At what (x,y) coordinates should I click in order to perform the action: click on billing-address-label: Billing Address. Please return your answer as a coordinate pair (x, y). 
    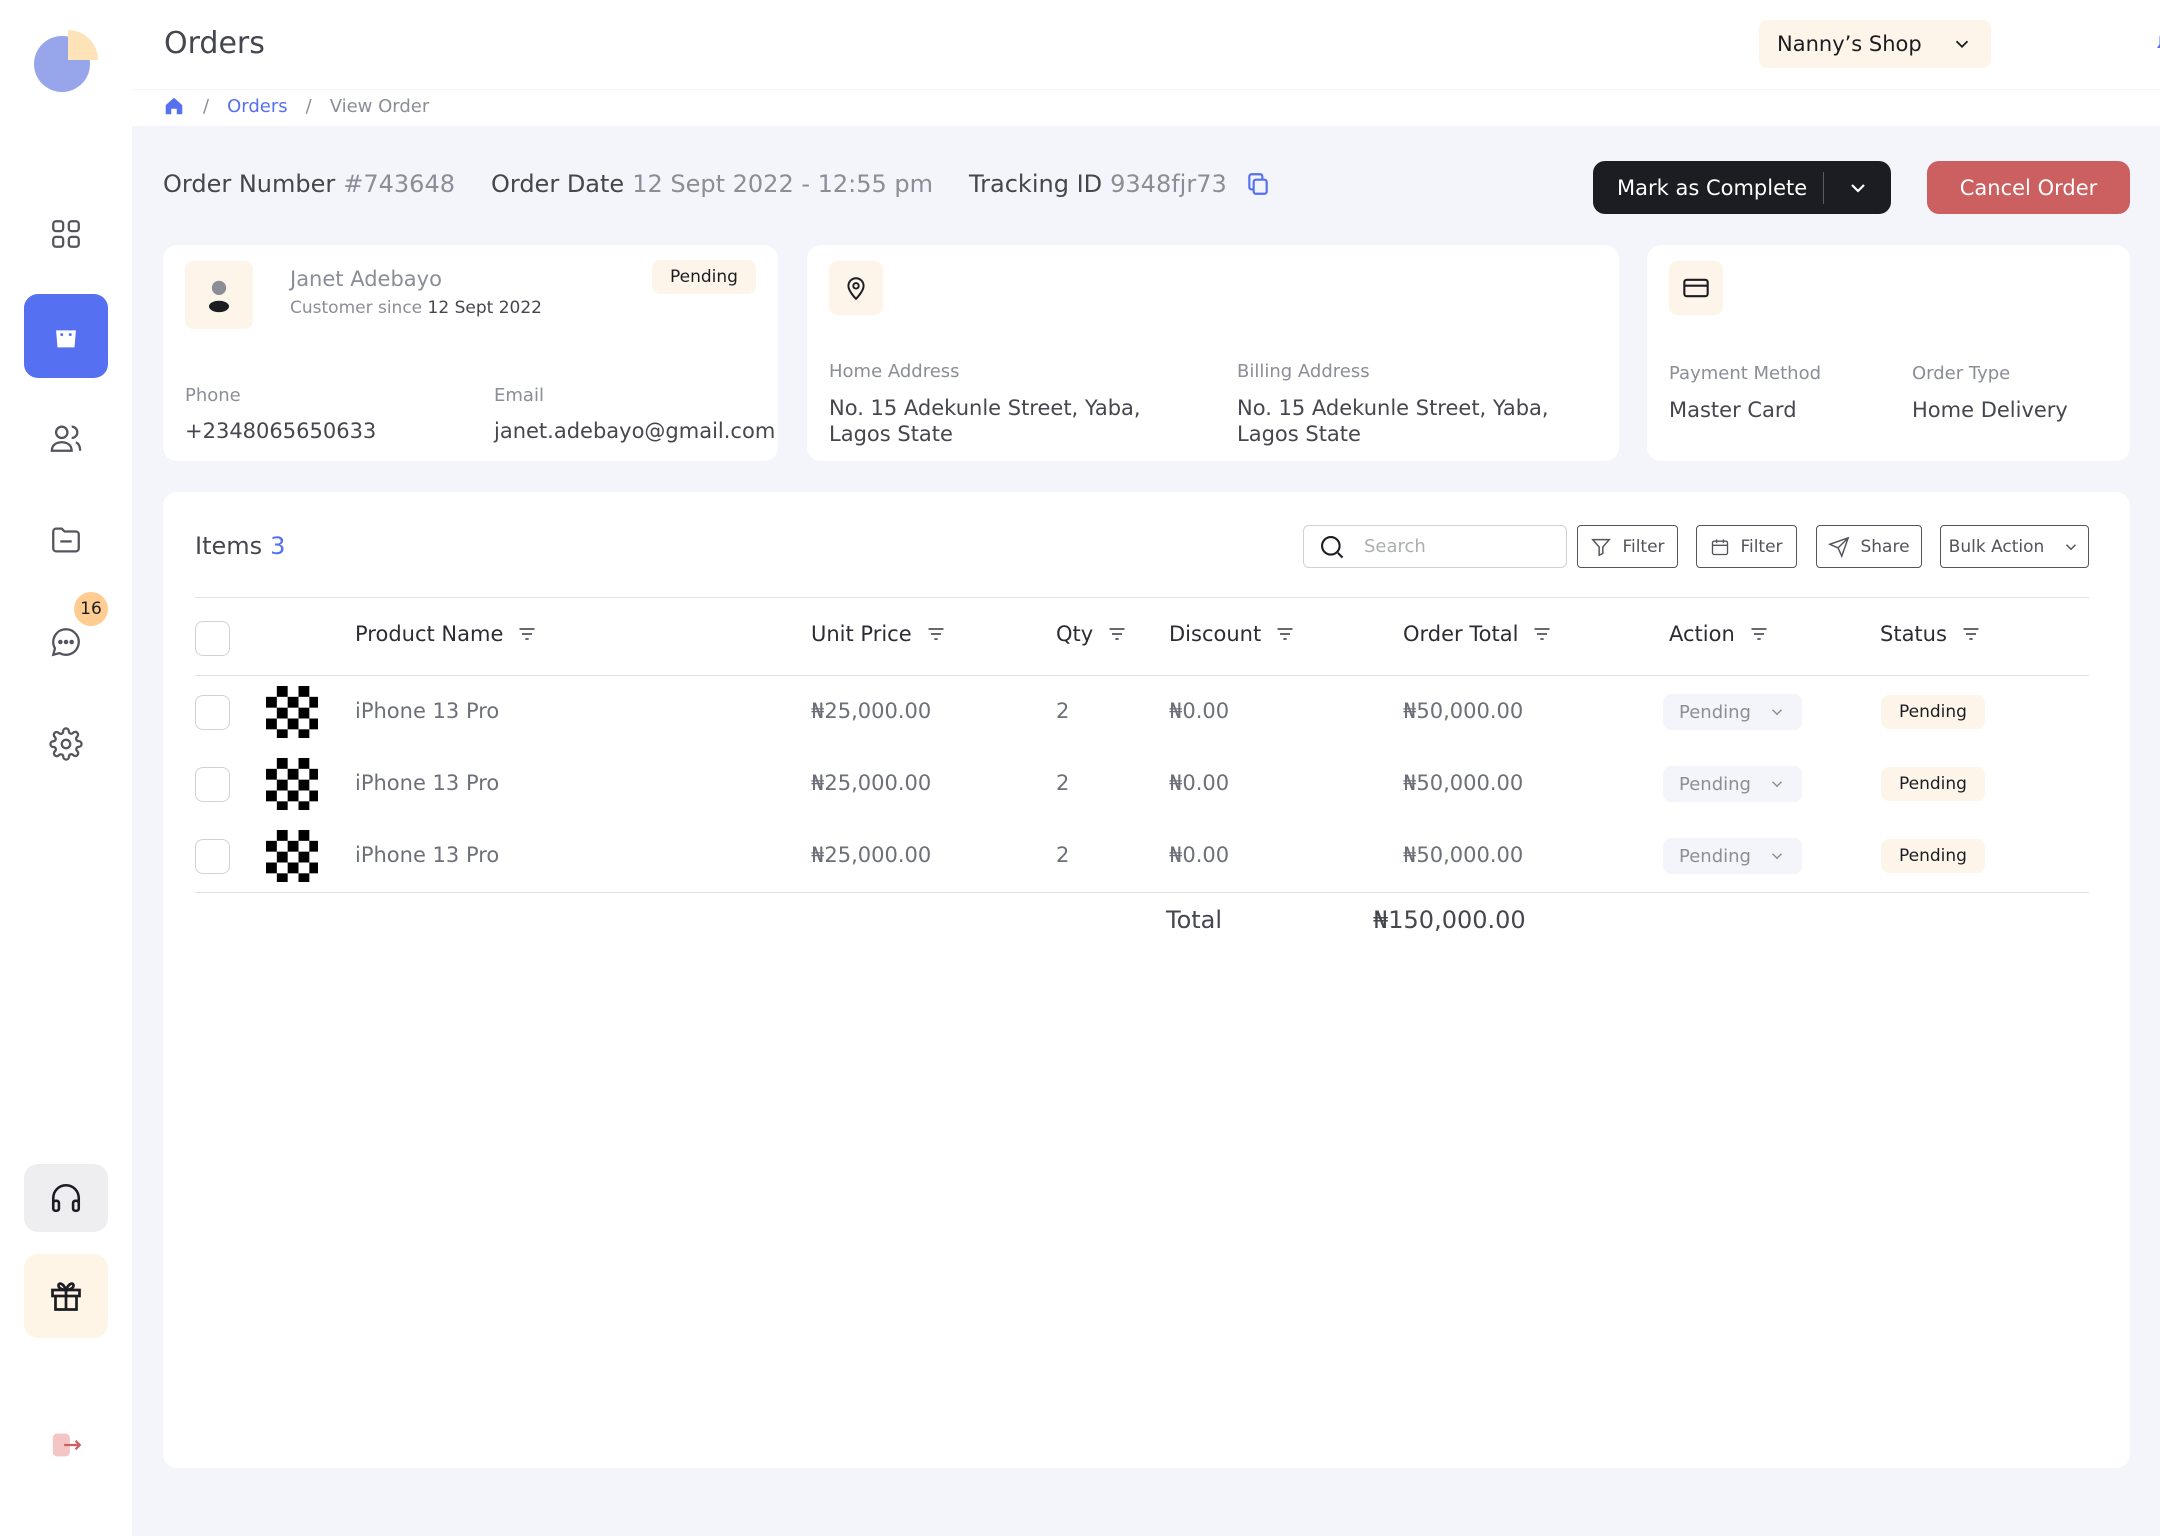
    Looking at the image, I should click on (1303, 371).